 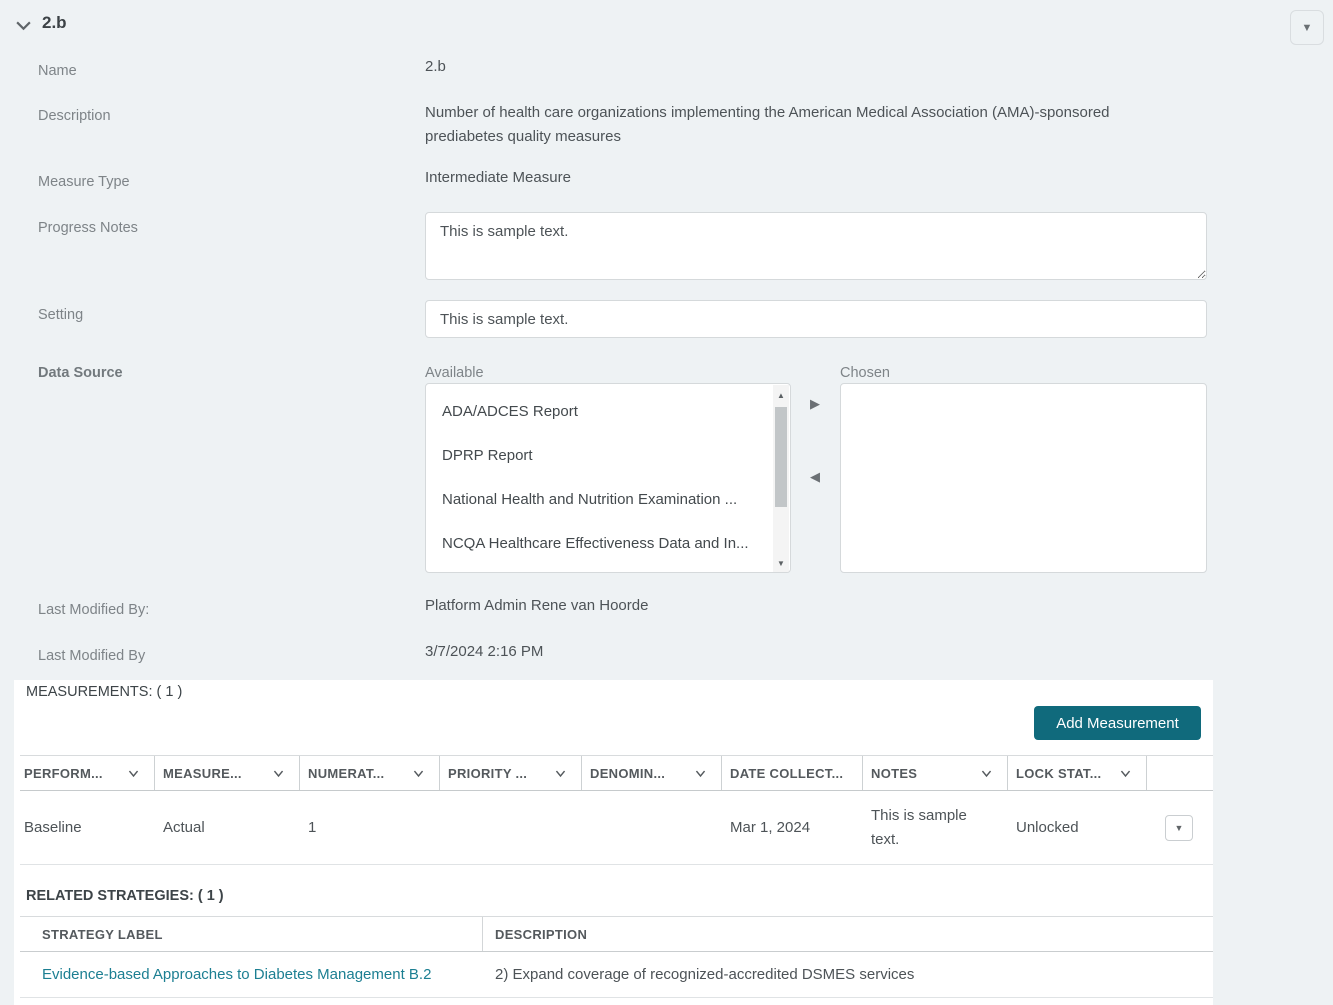 I want to click on name-label: Name, so click(x=57, y=71).